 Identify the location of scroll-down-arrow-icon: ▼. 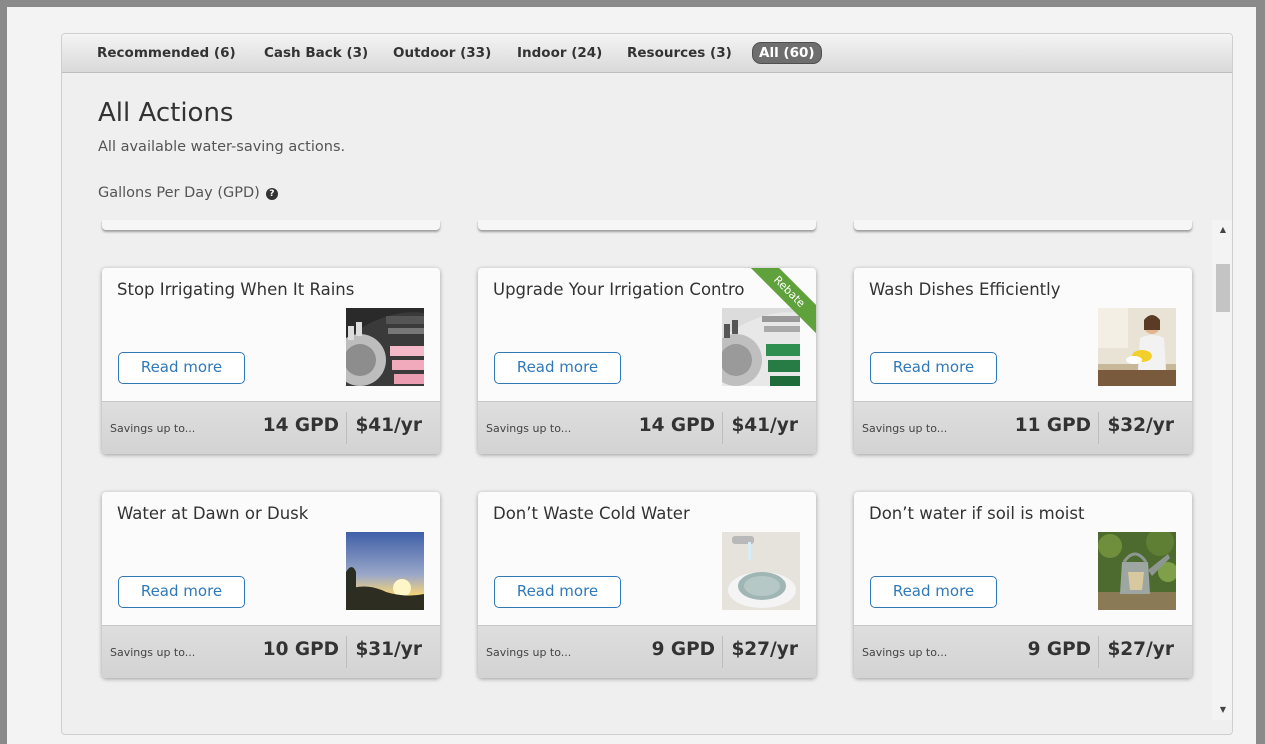
(1222, 710).